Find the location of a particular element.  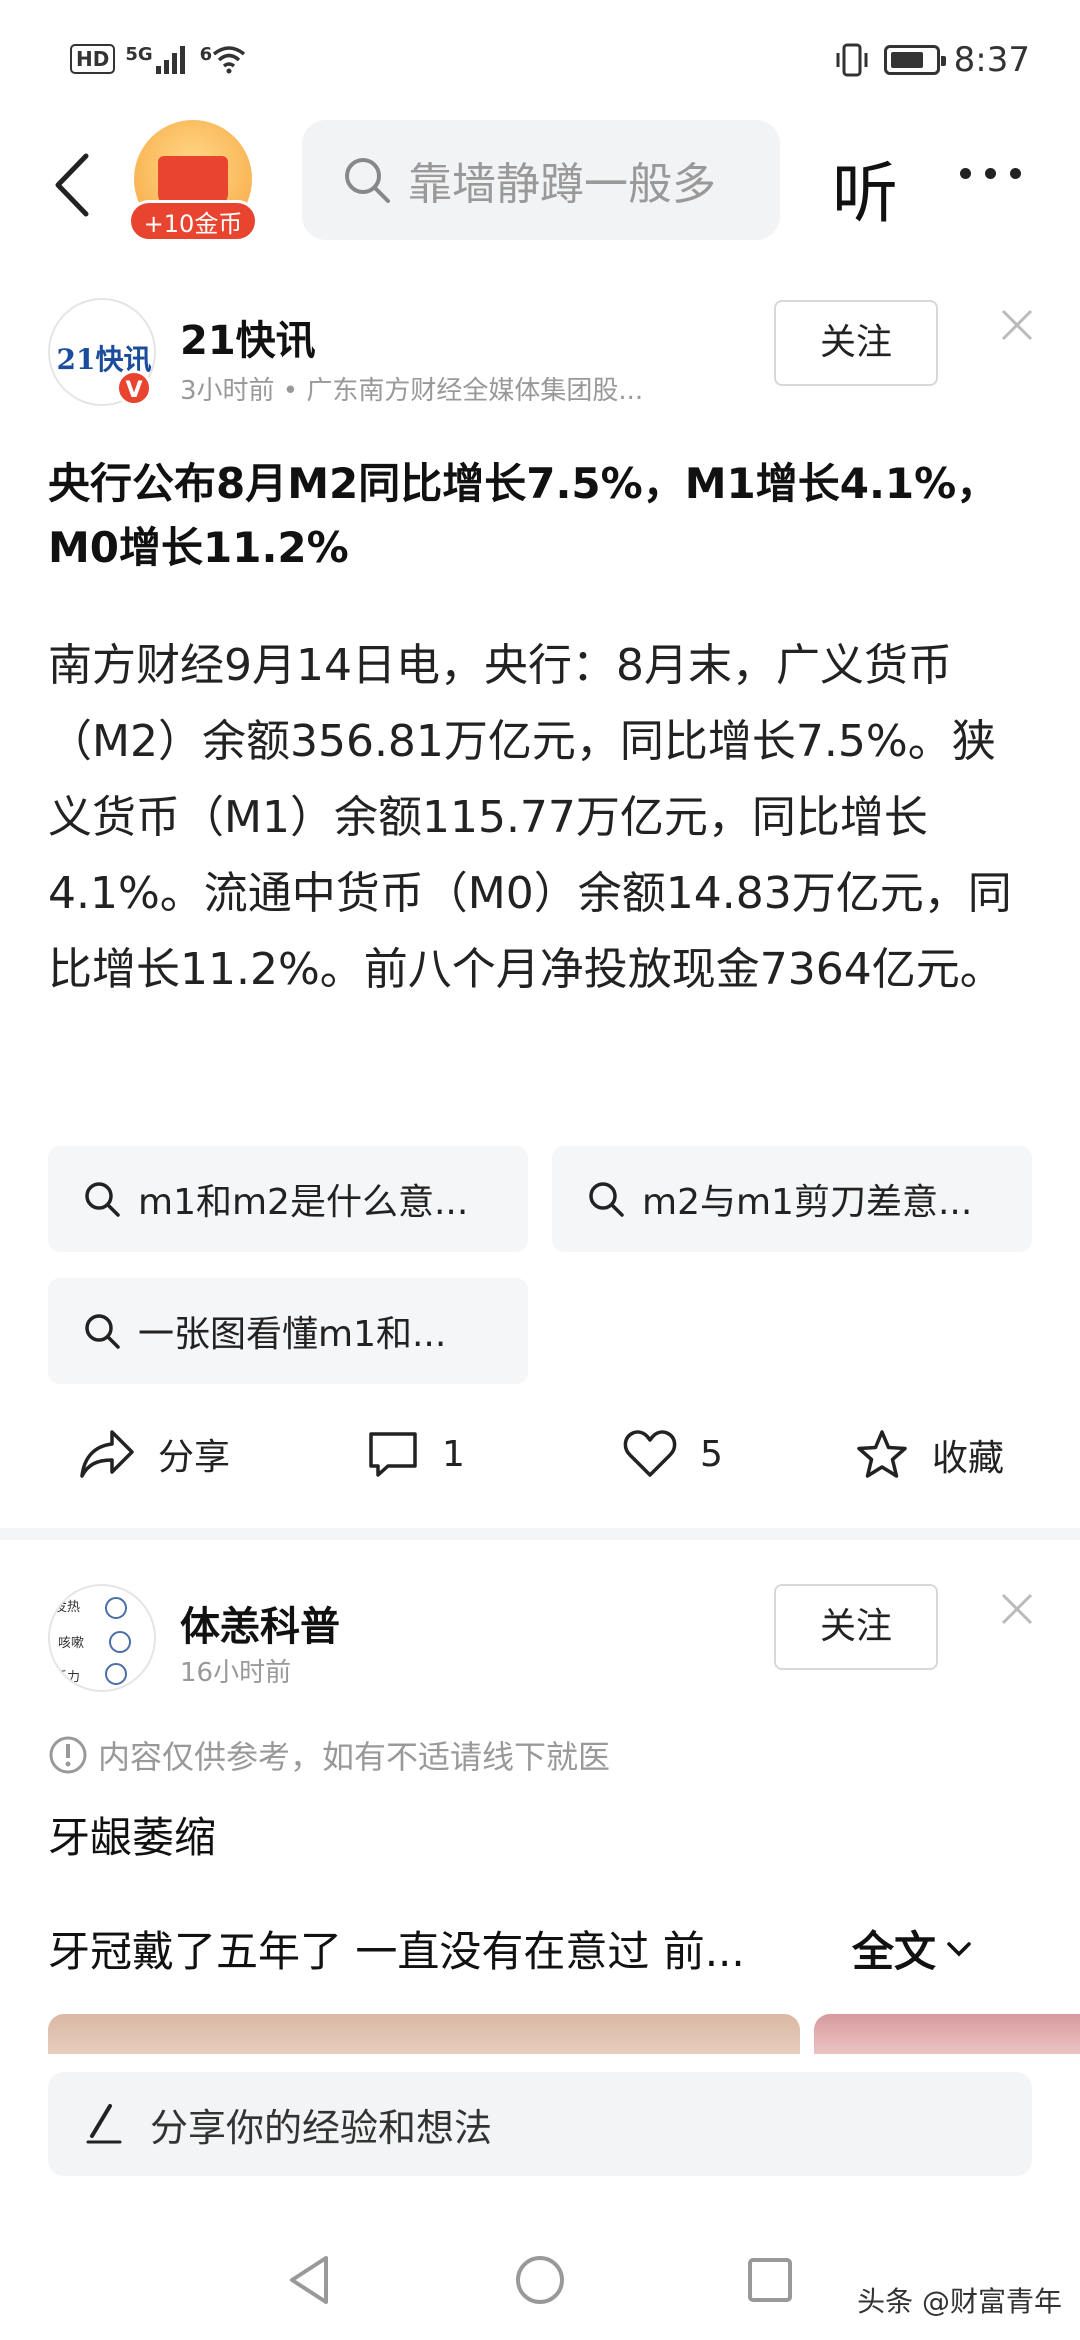

favorite-button: 收藏 is located at coordinates (929, 1455).